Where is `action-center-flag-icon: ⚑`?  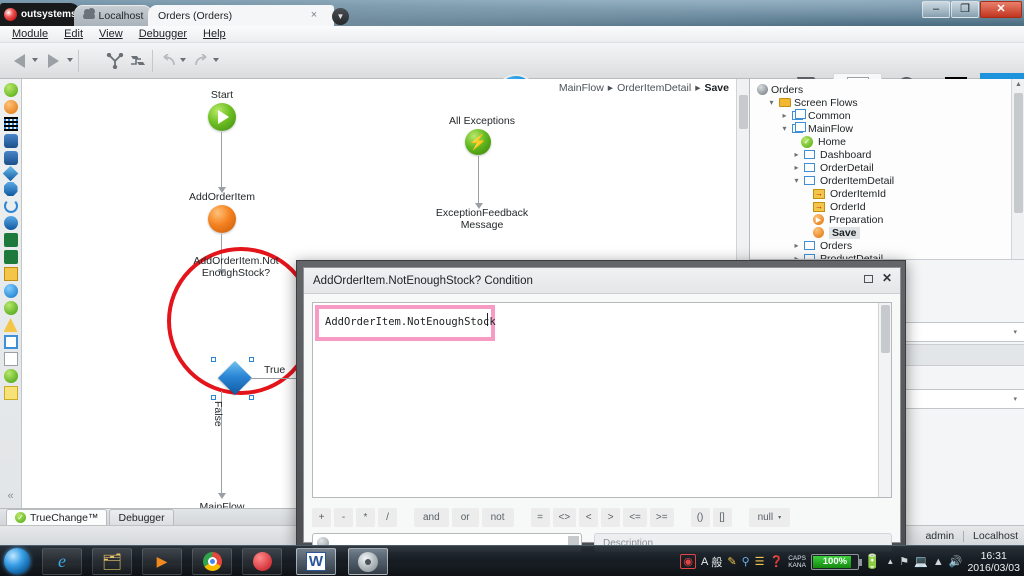 action-center-flag-icon: ⚑ is located at coordinates (904, 561).